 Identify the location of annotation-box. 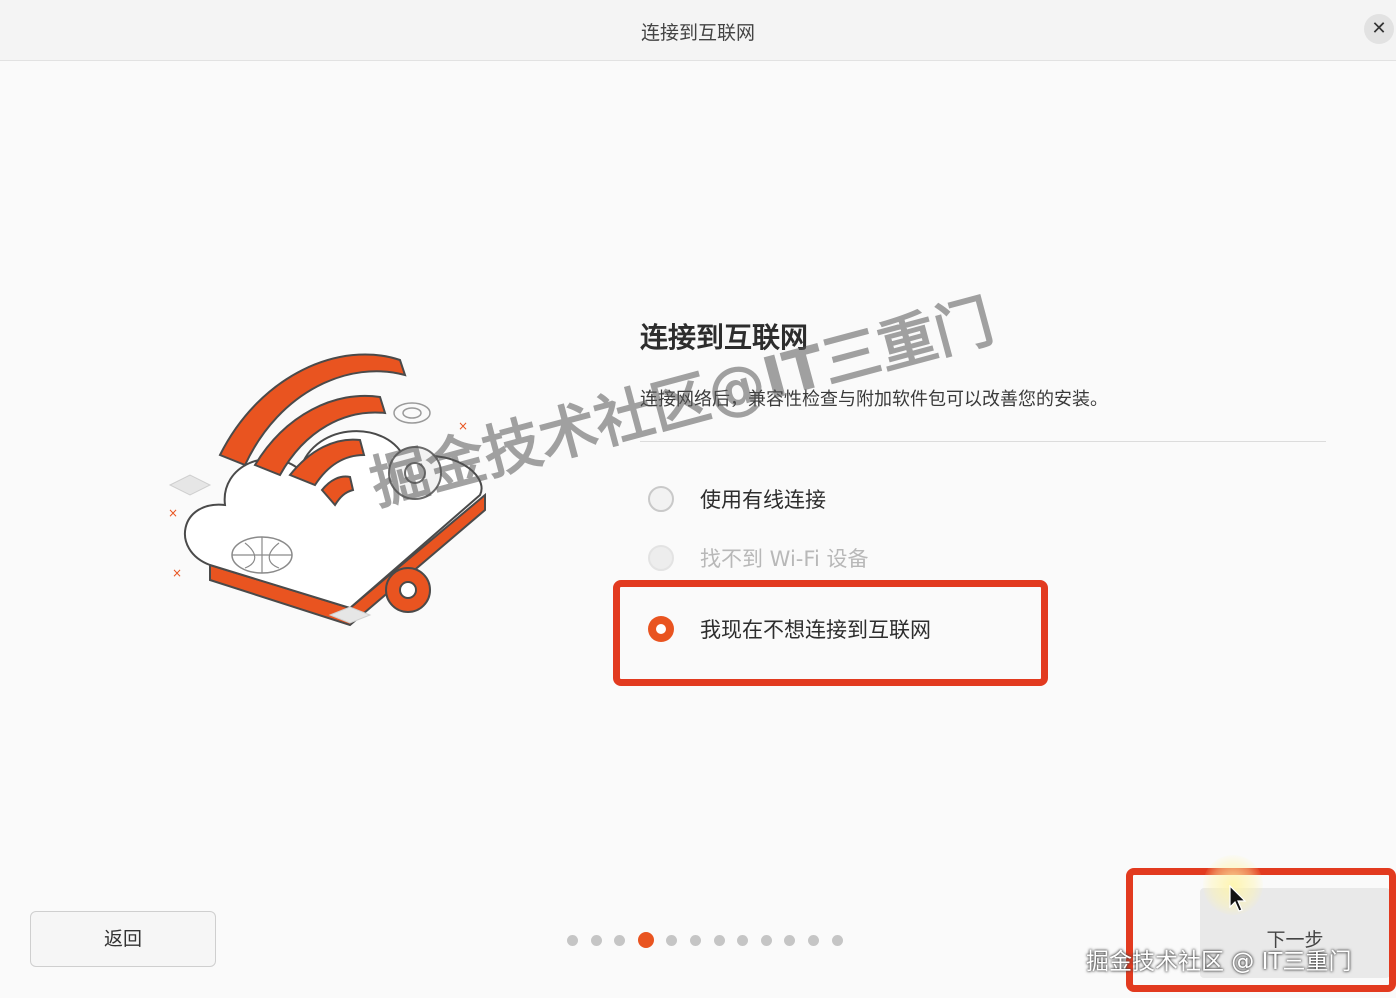
(830, 633).